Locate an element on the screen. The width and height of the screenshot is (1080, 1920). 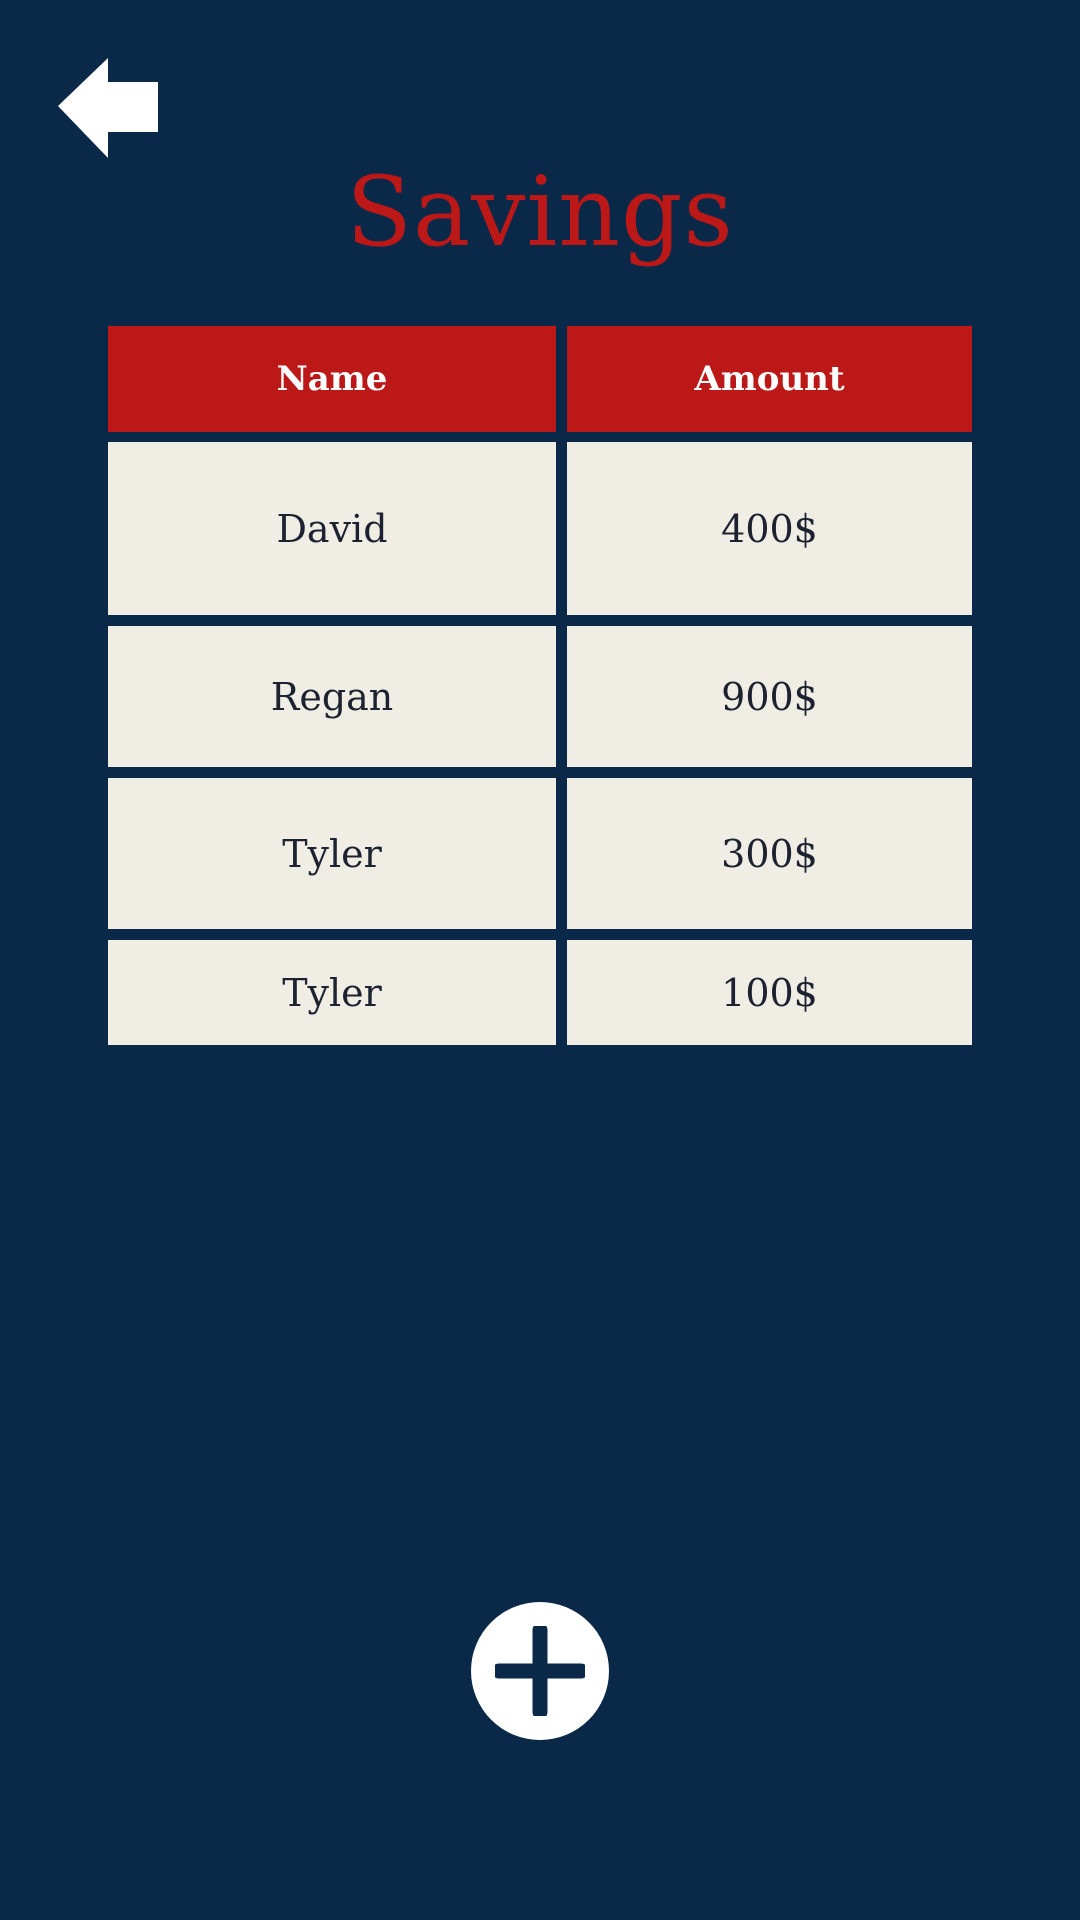
name-cell: David is located at coordinates (332, 528).